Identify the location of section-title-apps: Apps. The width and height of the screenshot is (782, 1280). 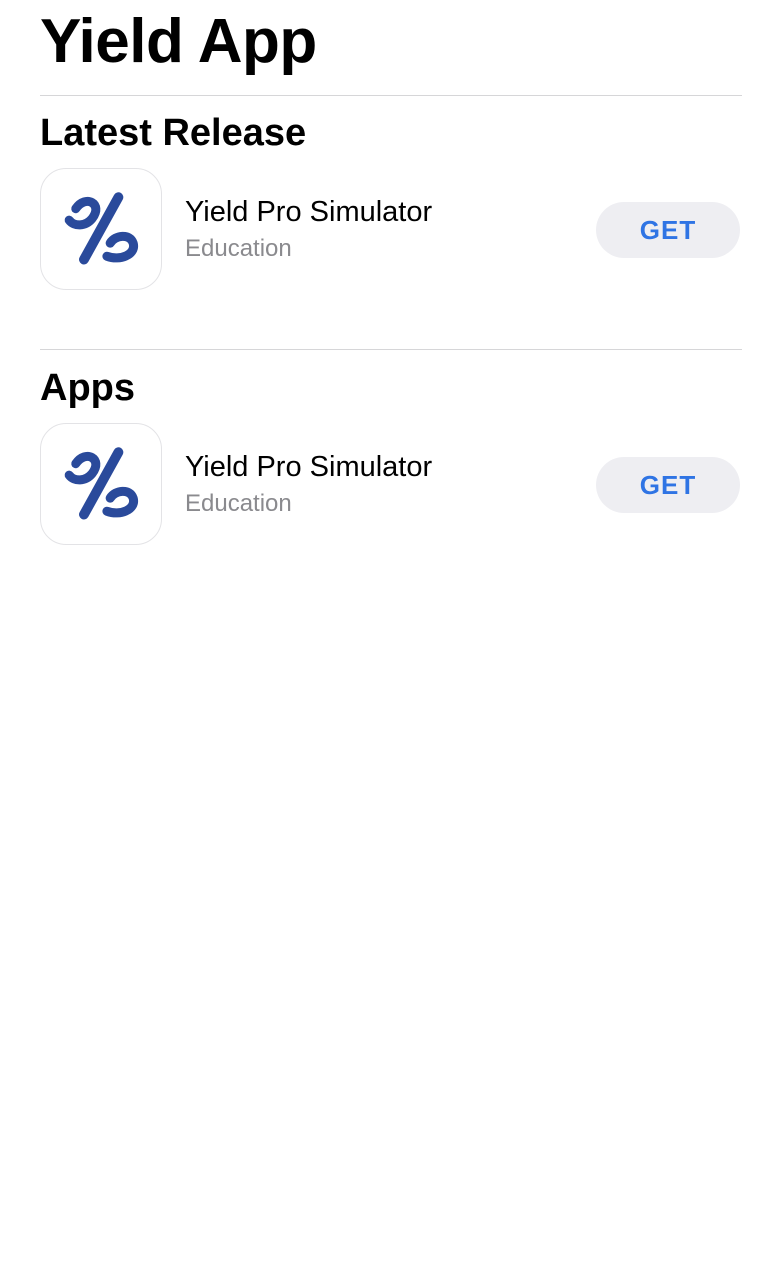
(87, 388).